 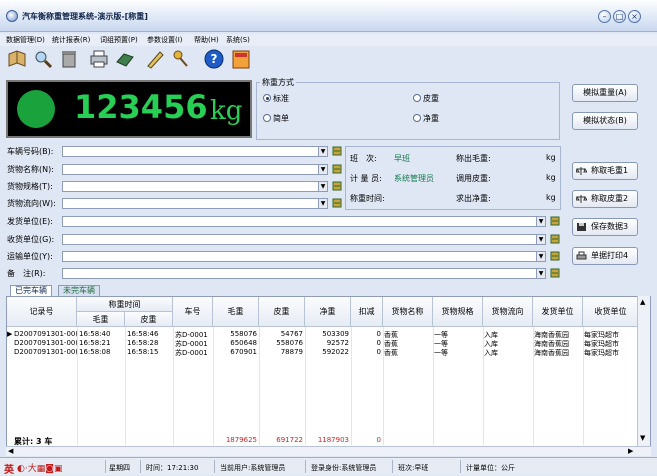 I want to click on help-icon: ?, so click(x=214, y=59).